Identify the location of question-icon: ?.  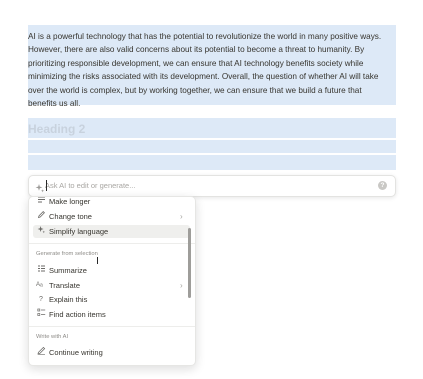
(41, 299).